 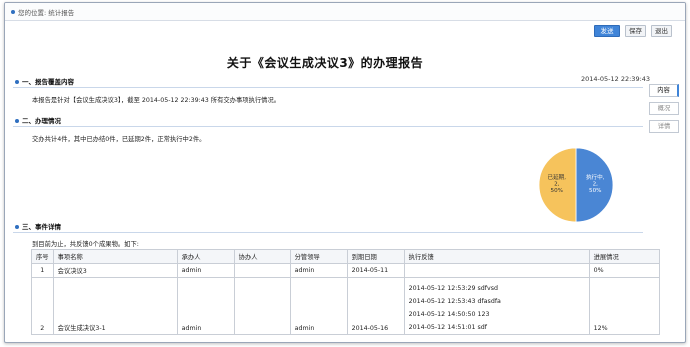 What do you see at coordinates (664, 90) in the screenshot?
I see `tab-content: 内容` at bounding box center [664, 90].